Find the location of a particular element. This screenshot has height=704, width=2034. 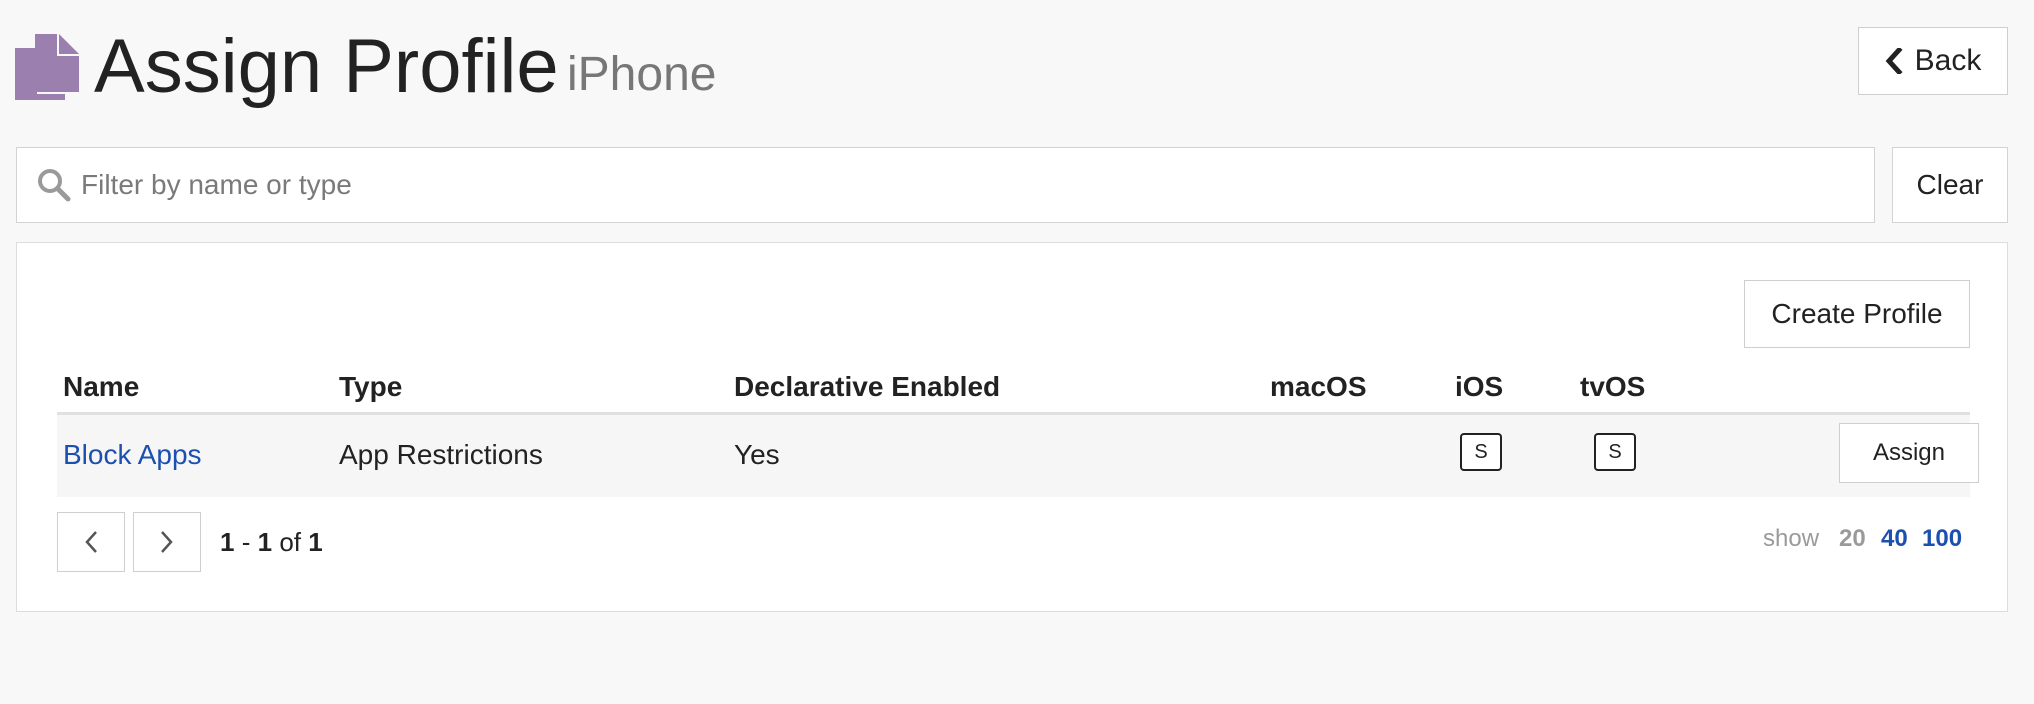

profile-type: App Restrictions is located at coordinates (441, 454).